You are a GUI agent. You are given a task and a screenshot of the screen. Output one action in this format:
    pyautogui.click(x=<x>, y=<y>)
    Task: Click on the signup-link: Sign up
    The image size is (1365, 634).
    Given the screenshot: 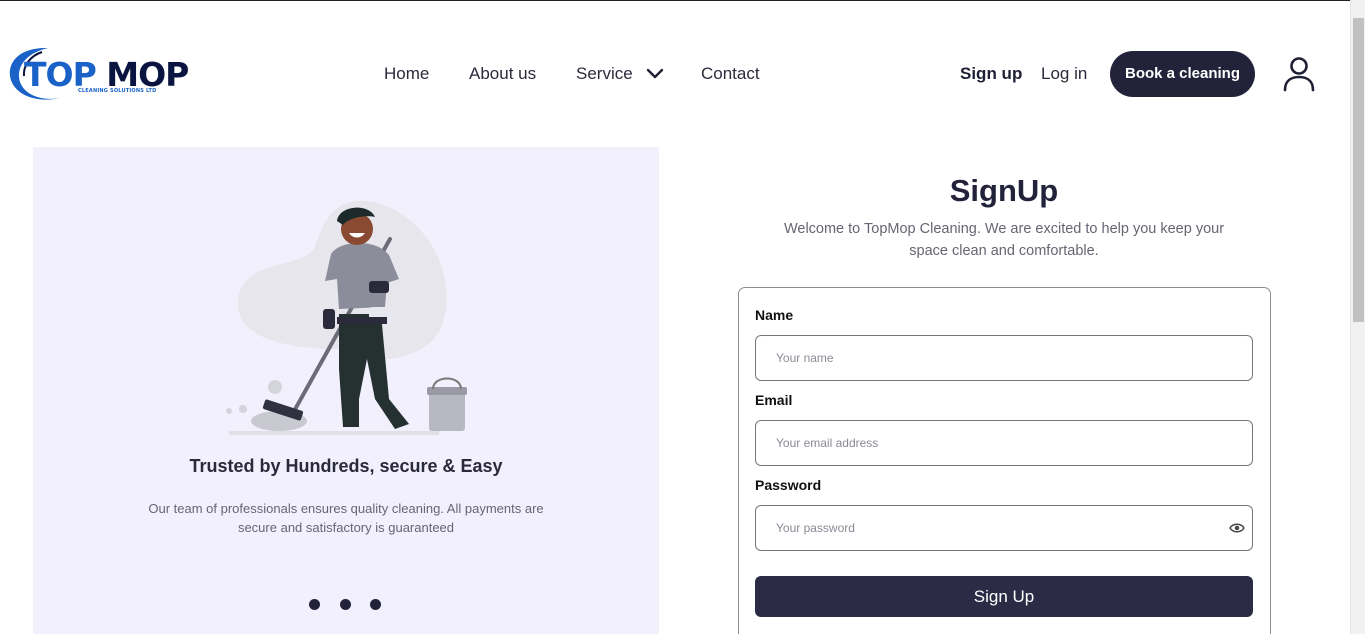 What is the action you would take?
    pyautogui.click(x=991, y=74)
    